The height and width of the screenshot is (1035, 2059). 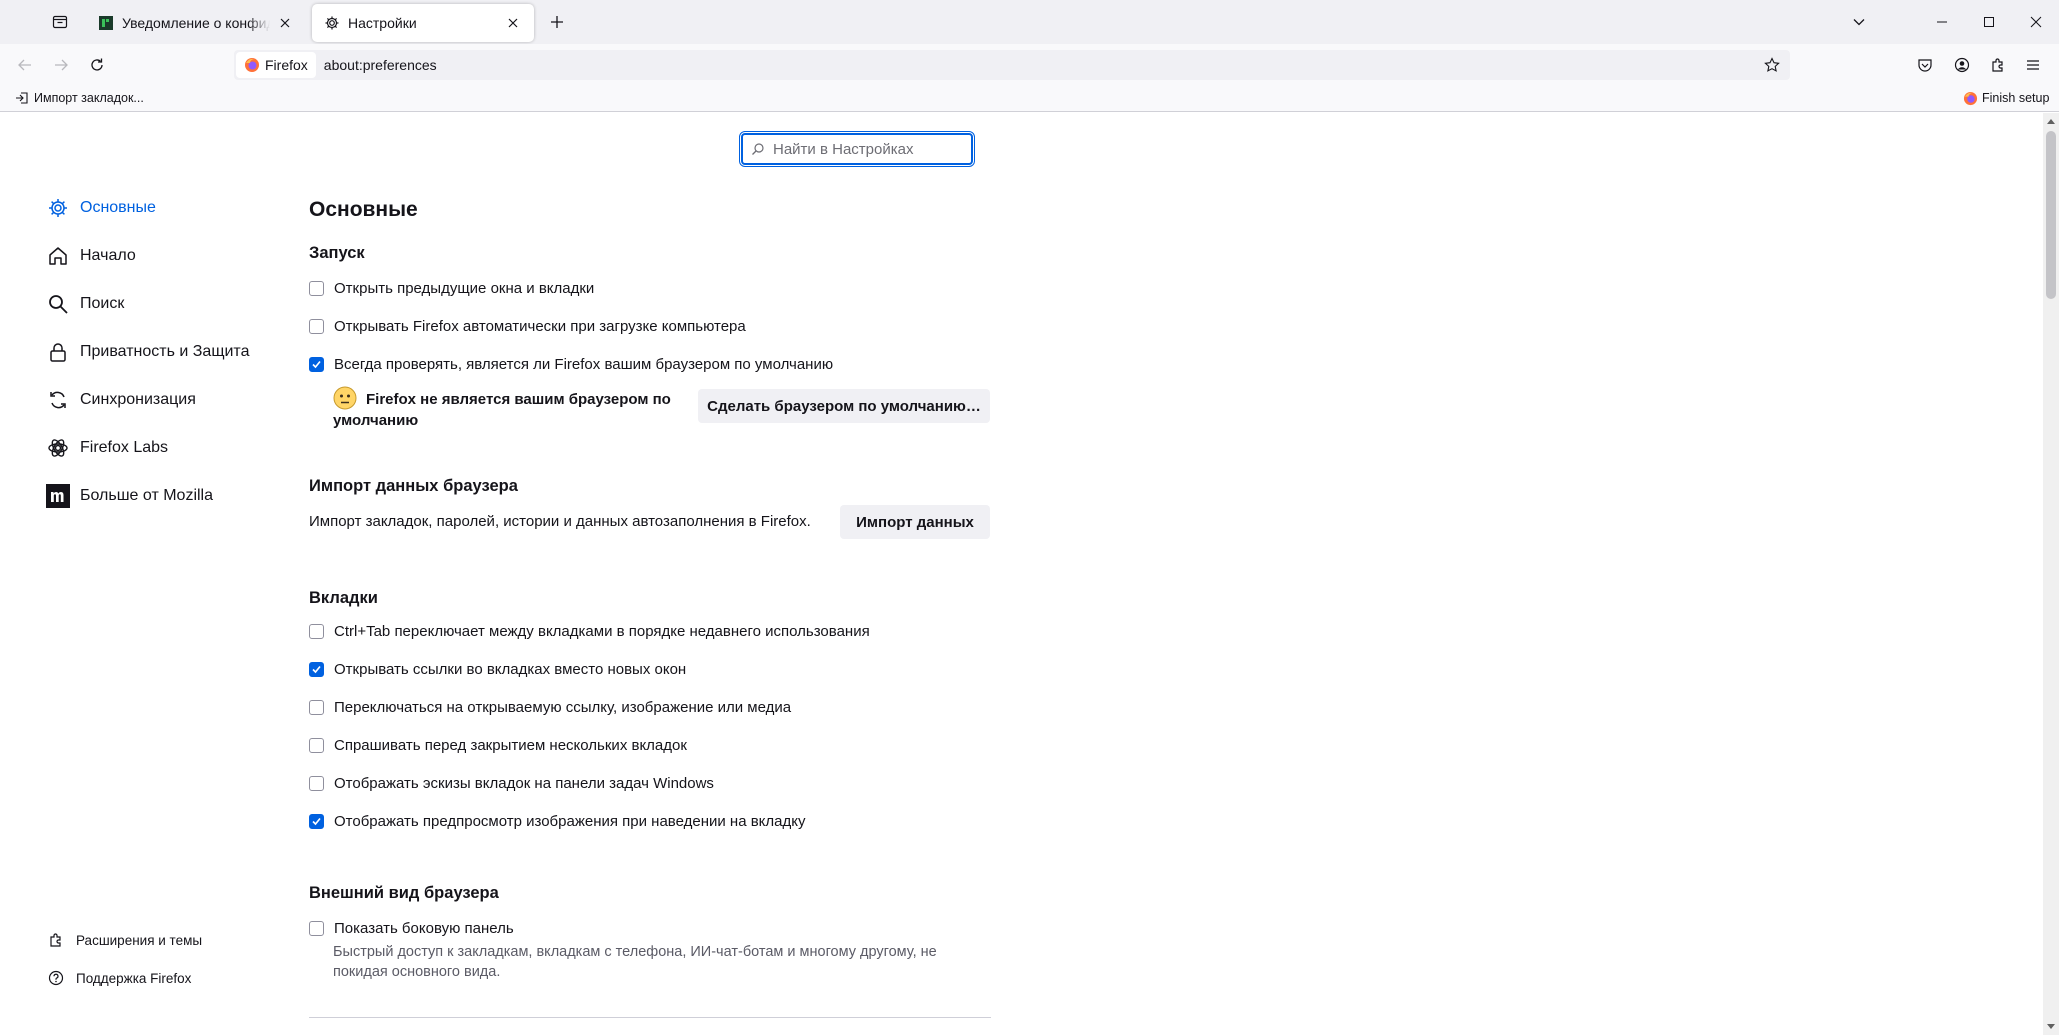 I want to click on vertical-scrollbar, so click(x=2051, y=574).